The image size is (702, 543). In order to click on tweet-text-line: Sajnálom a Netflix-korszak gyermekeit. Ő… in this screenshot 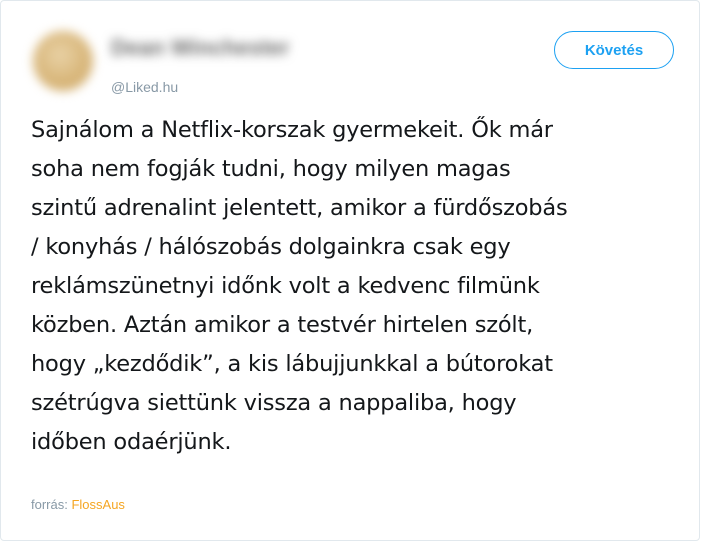, I will do `click(292, 130)`.